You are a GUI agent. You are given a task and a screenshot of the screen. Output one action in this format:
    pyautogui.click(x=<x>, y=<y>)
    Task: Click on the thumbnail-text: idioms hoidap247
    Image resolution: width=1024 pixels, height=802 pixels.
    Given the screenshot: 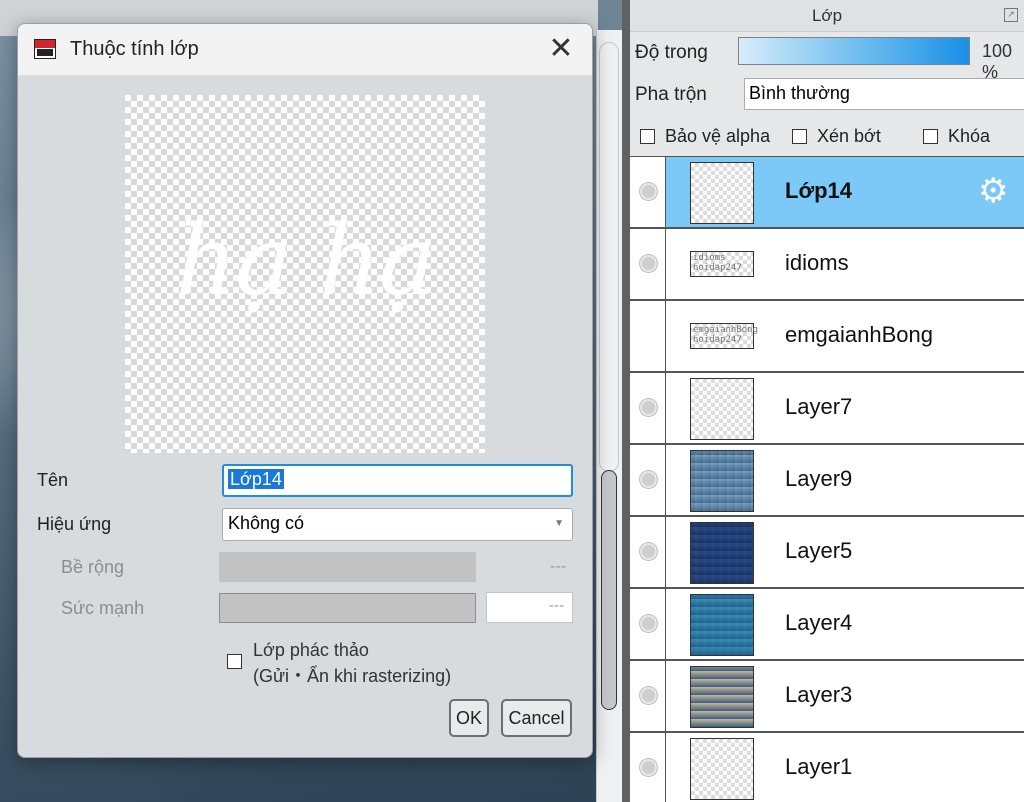 What is the action you would take?
    pyautogui.click(x=717, y=263)
    